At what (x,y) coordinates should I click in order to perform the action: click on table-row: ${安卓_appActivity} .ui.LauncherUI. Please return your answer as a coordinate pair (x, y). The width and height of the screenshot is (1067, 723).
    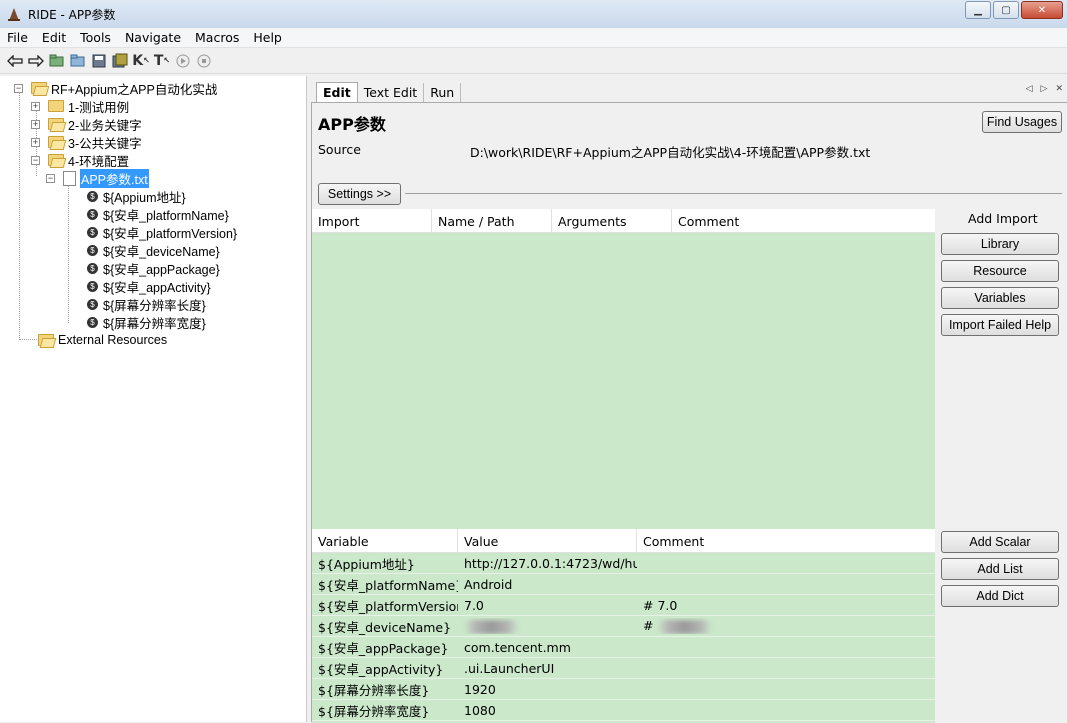
    Looking at the image, I should click on (623, 668).